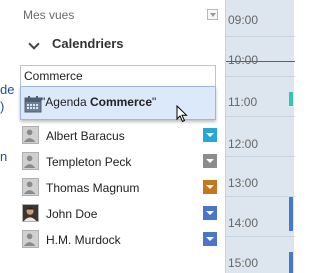 The height and width of the screenshot is (273, 320). I want to click on user-row-albert-baracus: Albert Baracus, so click(122, 136).